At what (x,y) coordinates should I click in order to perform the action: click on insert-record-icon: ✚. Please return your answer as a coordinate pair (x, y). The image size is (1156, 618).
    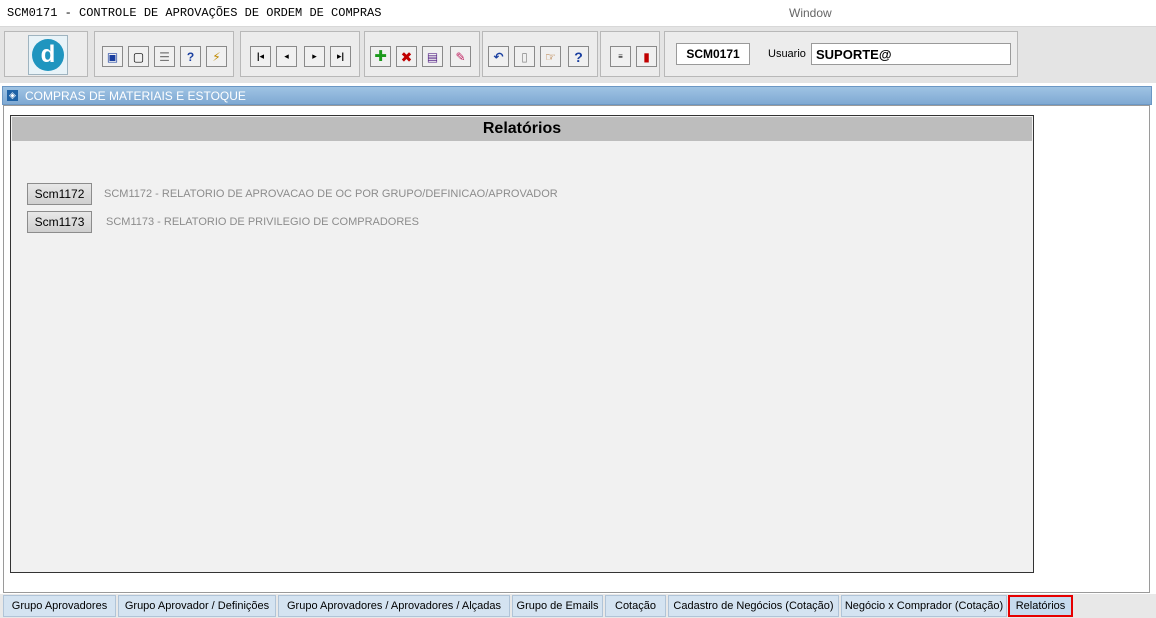
    Looking at the image, I should click on (380, 56).